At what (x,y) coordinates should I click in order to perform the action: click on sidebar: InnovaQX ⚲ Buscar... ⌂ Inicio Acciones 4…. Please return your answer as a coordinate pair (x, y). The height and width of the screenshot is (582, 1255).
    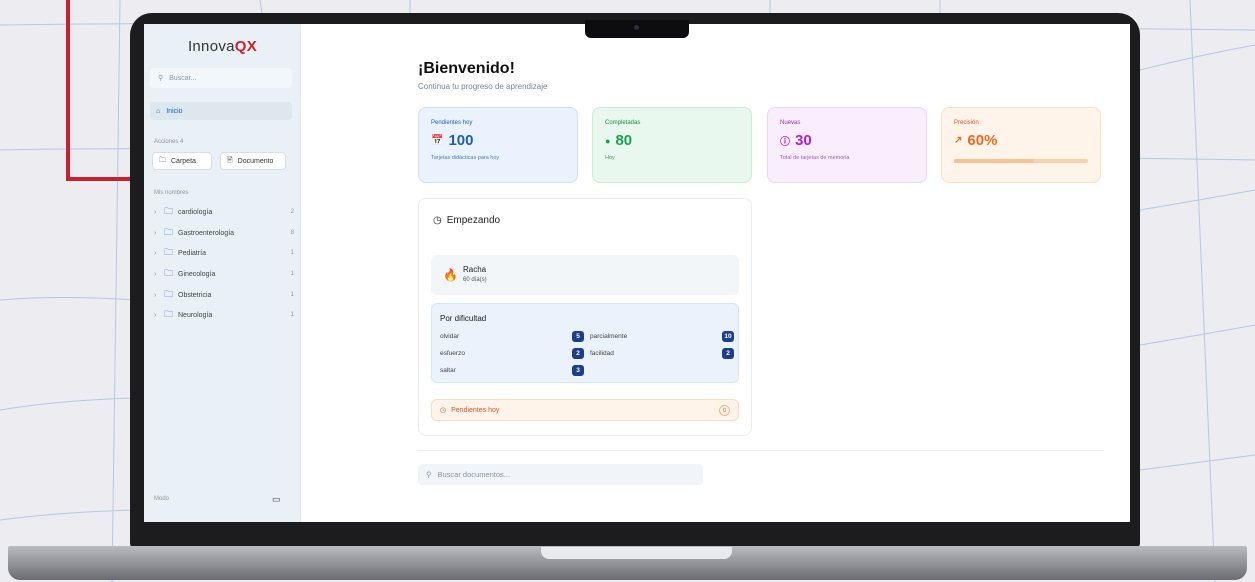
    Looking at the image, I should click on (222, 273).